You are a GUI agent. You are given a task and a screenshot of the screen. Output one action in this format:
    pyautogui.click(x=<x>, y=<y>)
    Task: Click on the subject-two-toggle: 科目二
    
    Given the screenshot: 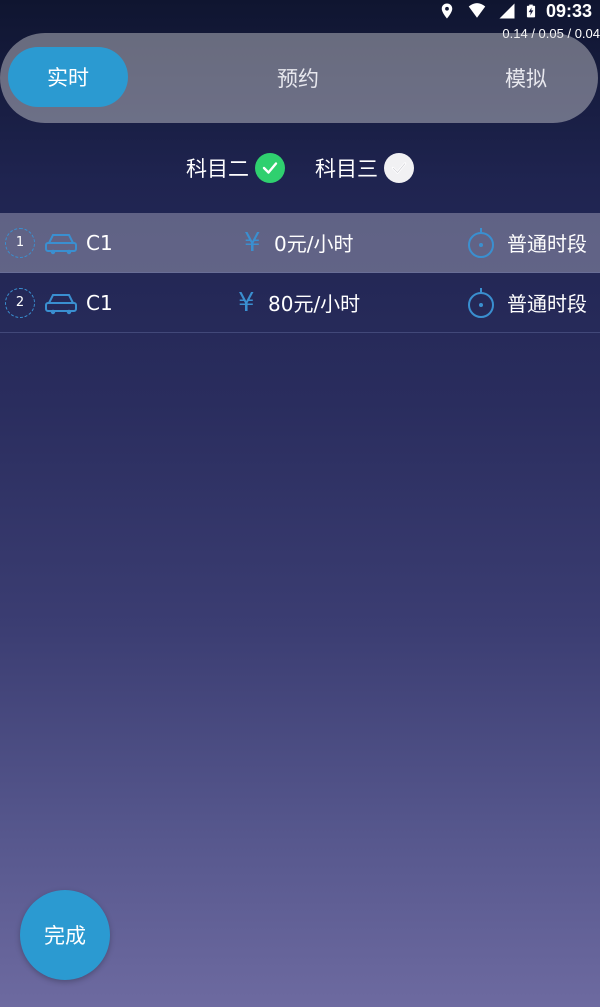 What is the action you would take?
    pyautogui.click(x=235, y=168)
    